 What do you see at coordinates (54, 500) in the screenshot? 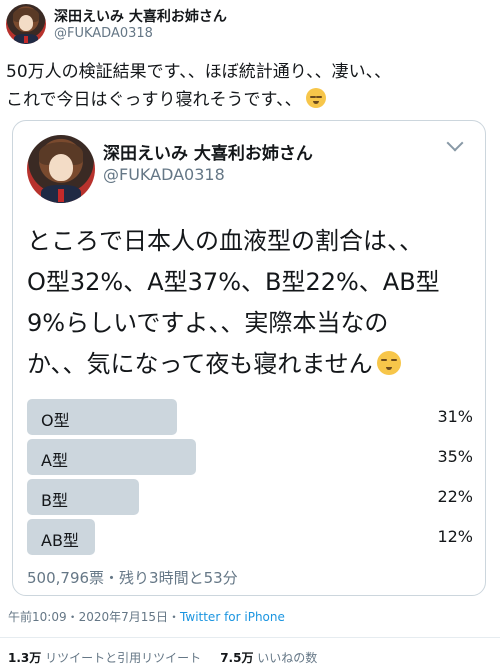
I see `poll-option-label: B型` at bounding box center [54, 500].